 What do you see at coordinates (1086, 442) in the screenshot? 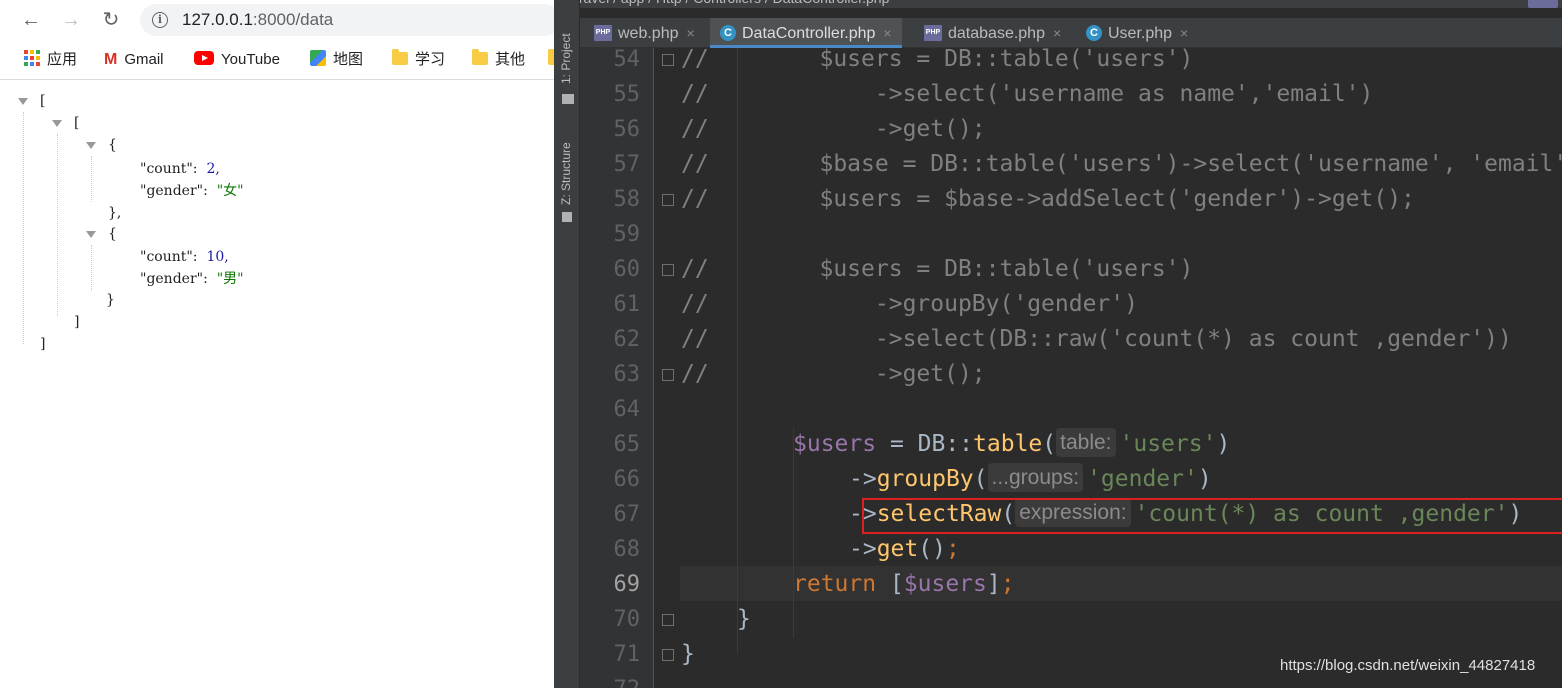
I see `parameter-hint: table:` at bounding box center [1086, 442].